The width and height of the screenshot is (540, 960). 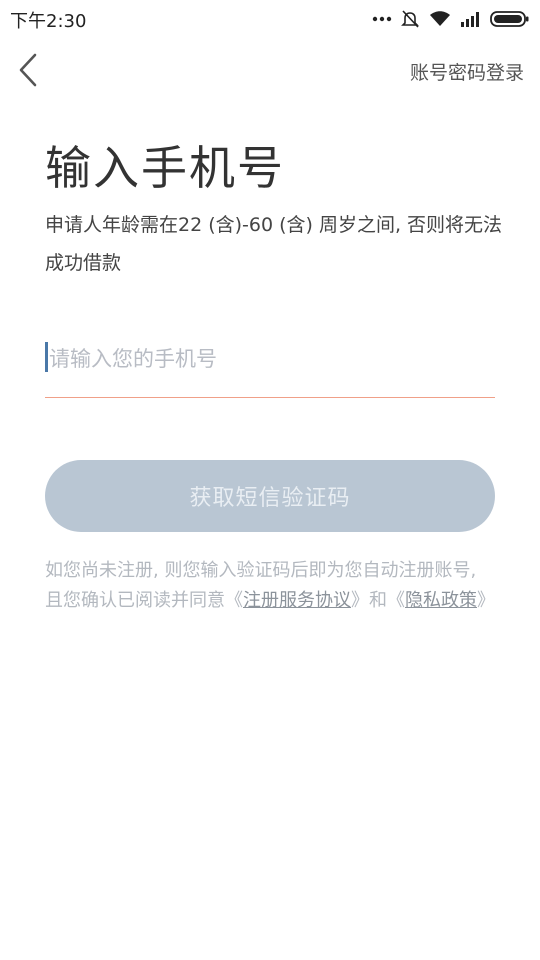 What do you see at coordinates (470, 19) in the screenshot?
I see `signal-icon` at bounding box center [470, 19].